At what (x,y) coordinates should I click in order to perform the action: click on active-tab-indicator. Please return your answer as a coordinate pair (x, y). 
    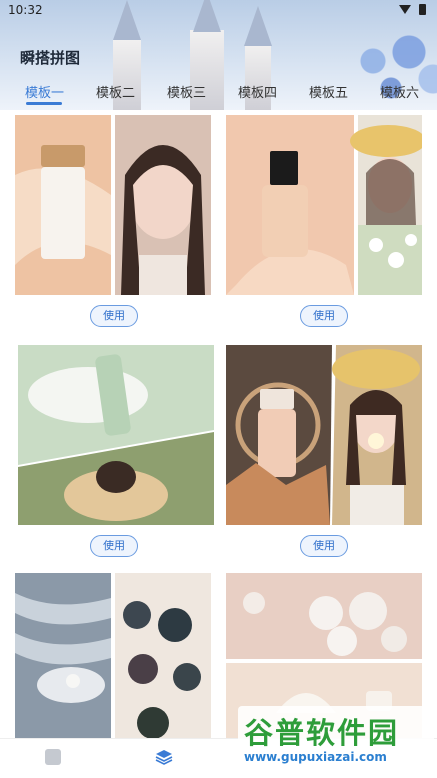
    Looking at the image, I should click on (44, 103).